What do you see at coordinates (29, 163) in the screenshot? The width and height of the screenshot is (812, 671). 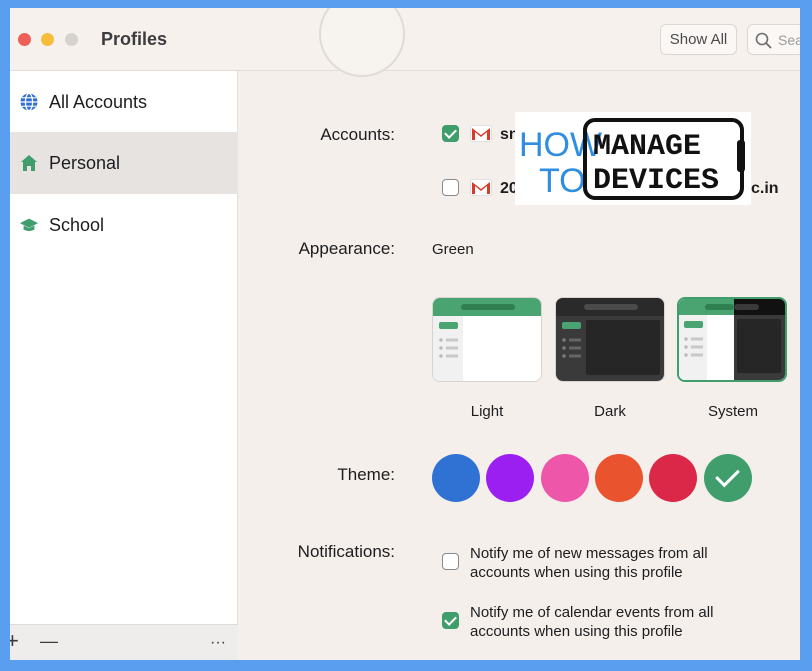 I see `home-icon` at bounding box center [29, 163].